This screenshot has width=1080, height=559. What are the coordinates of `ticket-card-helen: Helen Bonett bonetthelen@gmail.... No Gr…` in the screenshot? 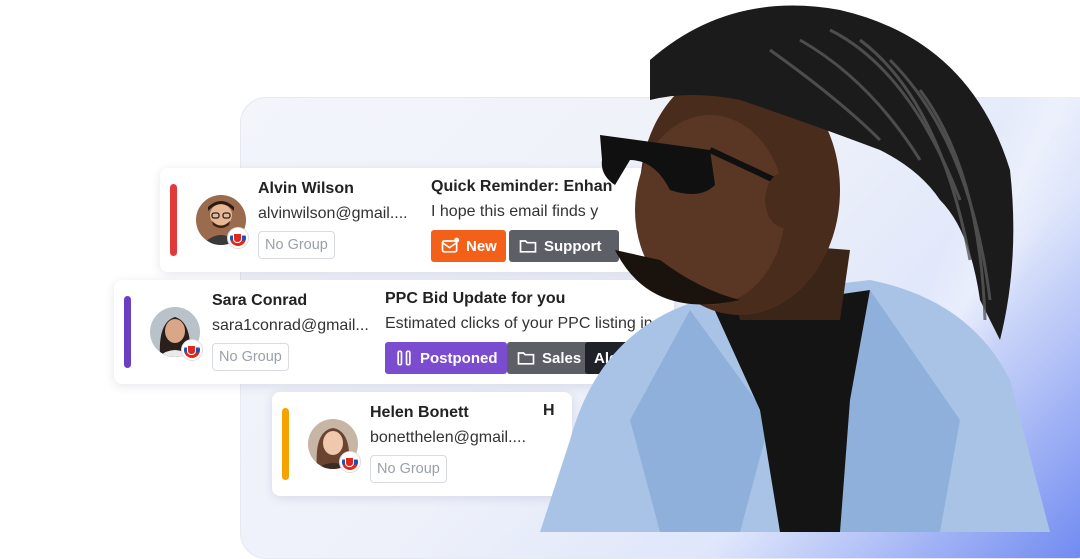 It's located at (422, 444).